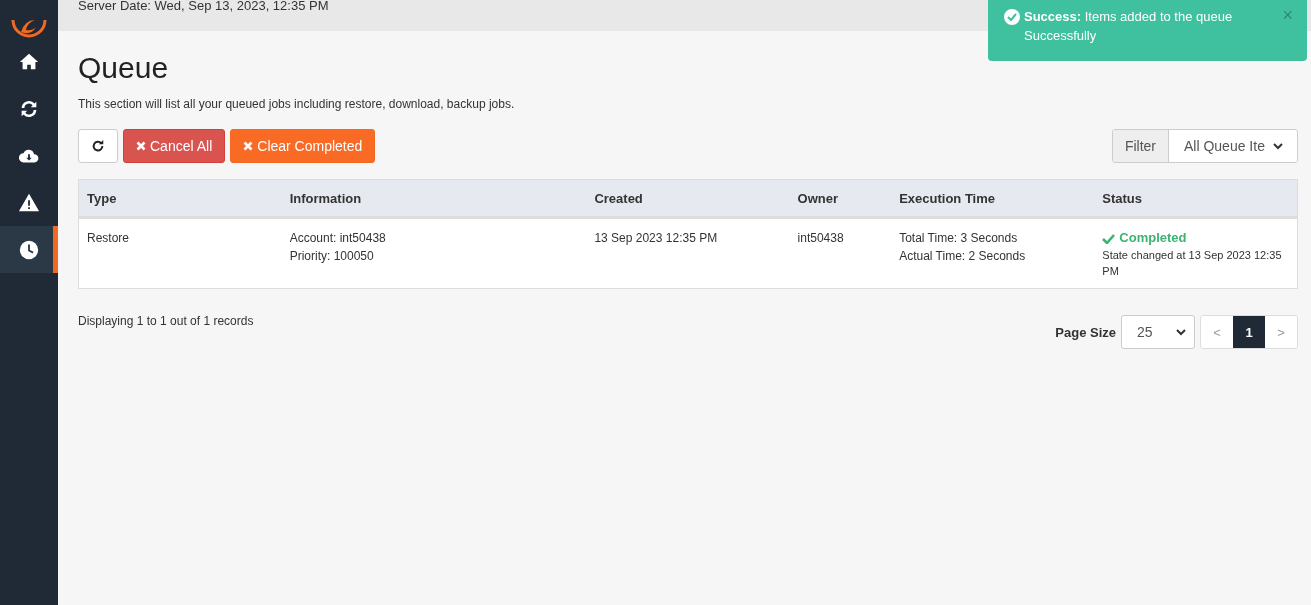 This screenshot has height=605, width=1311. I want to click on column-header: Created, so click(688, 198).